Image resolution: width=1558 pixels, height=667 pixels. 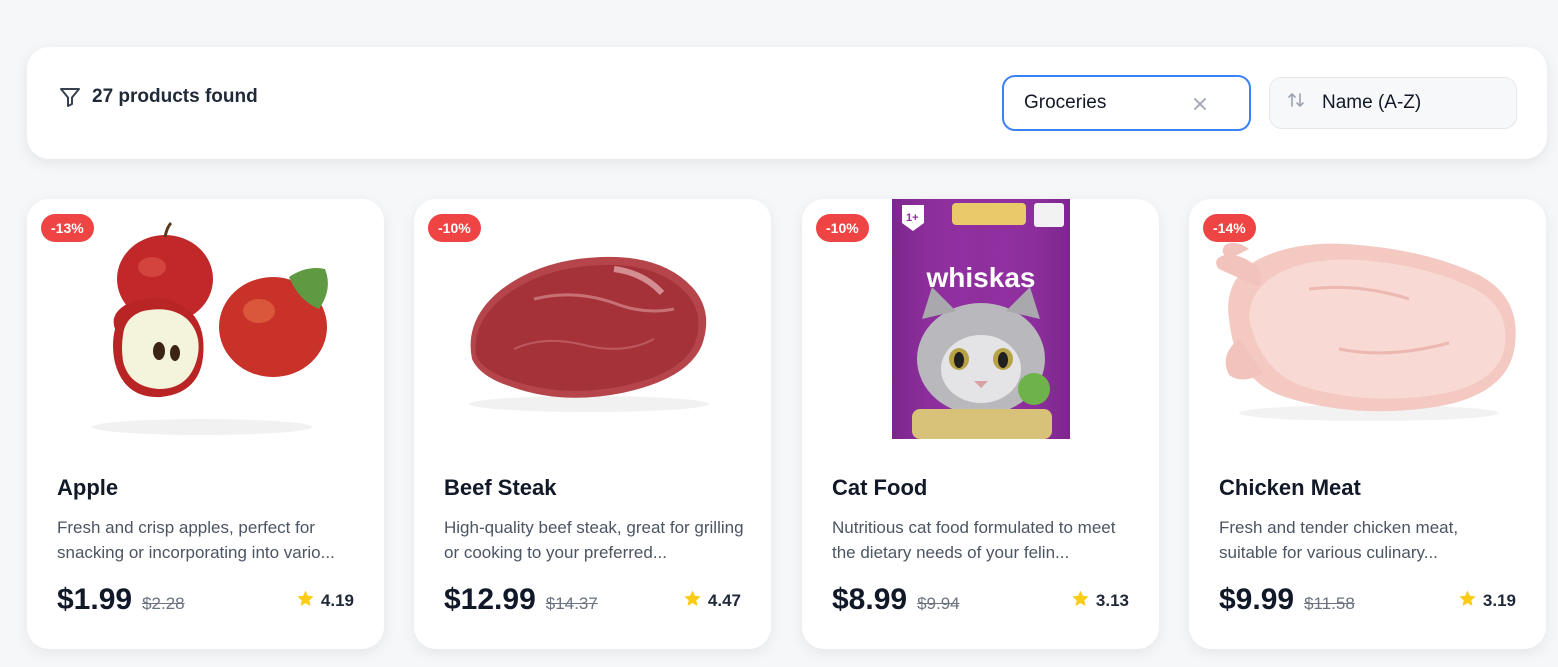 What do you see at coordinates (163, 603) in the screenshot?
I see `original-price: $2.28` at bounding box center [163, 603].